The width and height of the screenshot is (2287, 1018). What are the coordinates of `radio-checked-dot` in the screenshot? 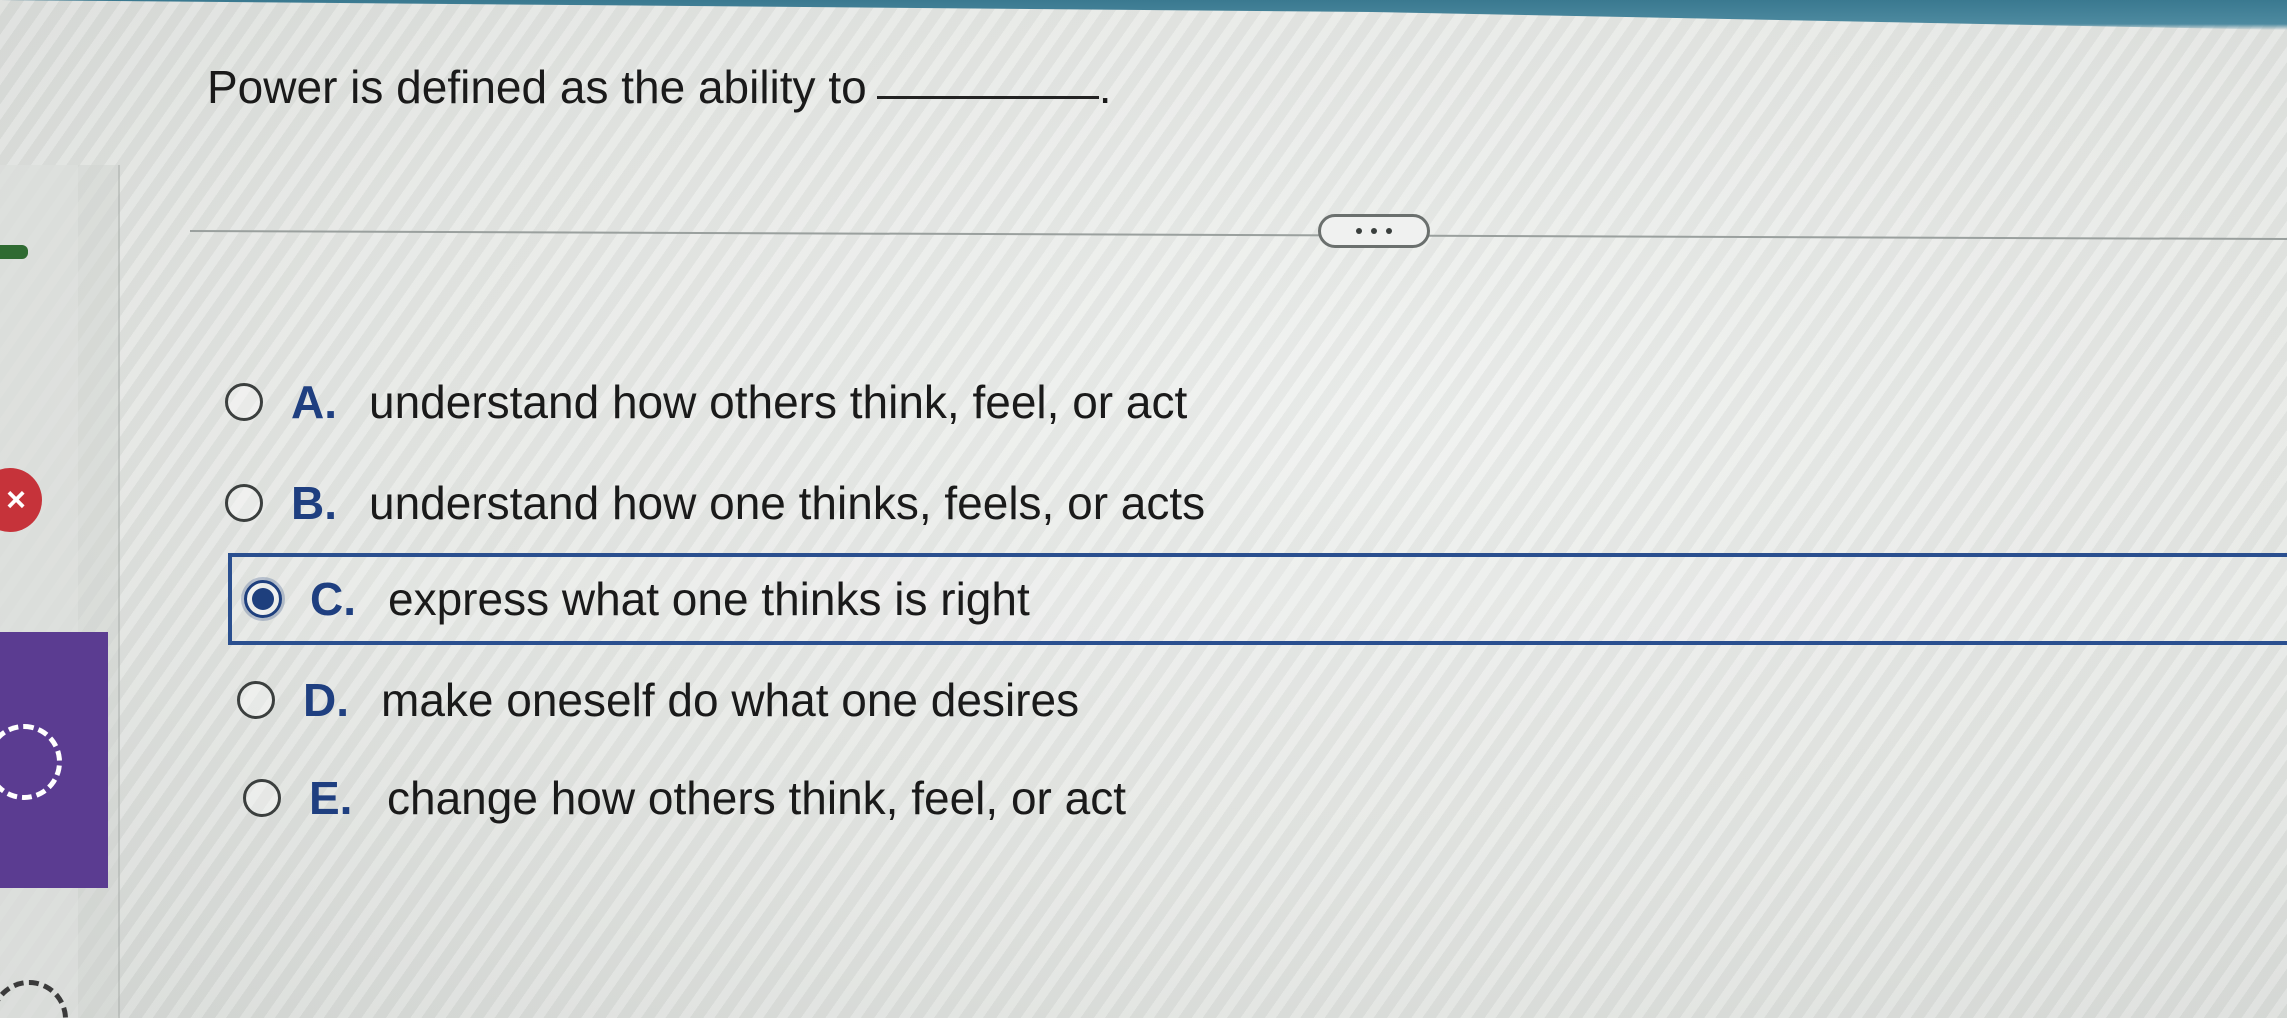 It's located at (263, 599).